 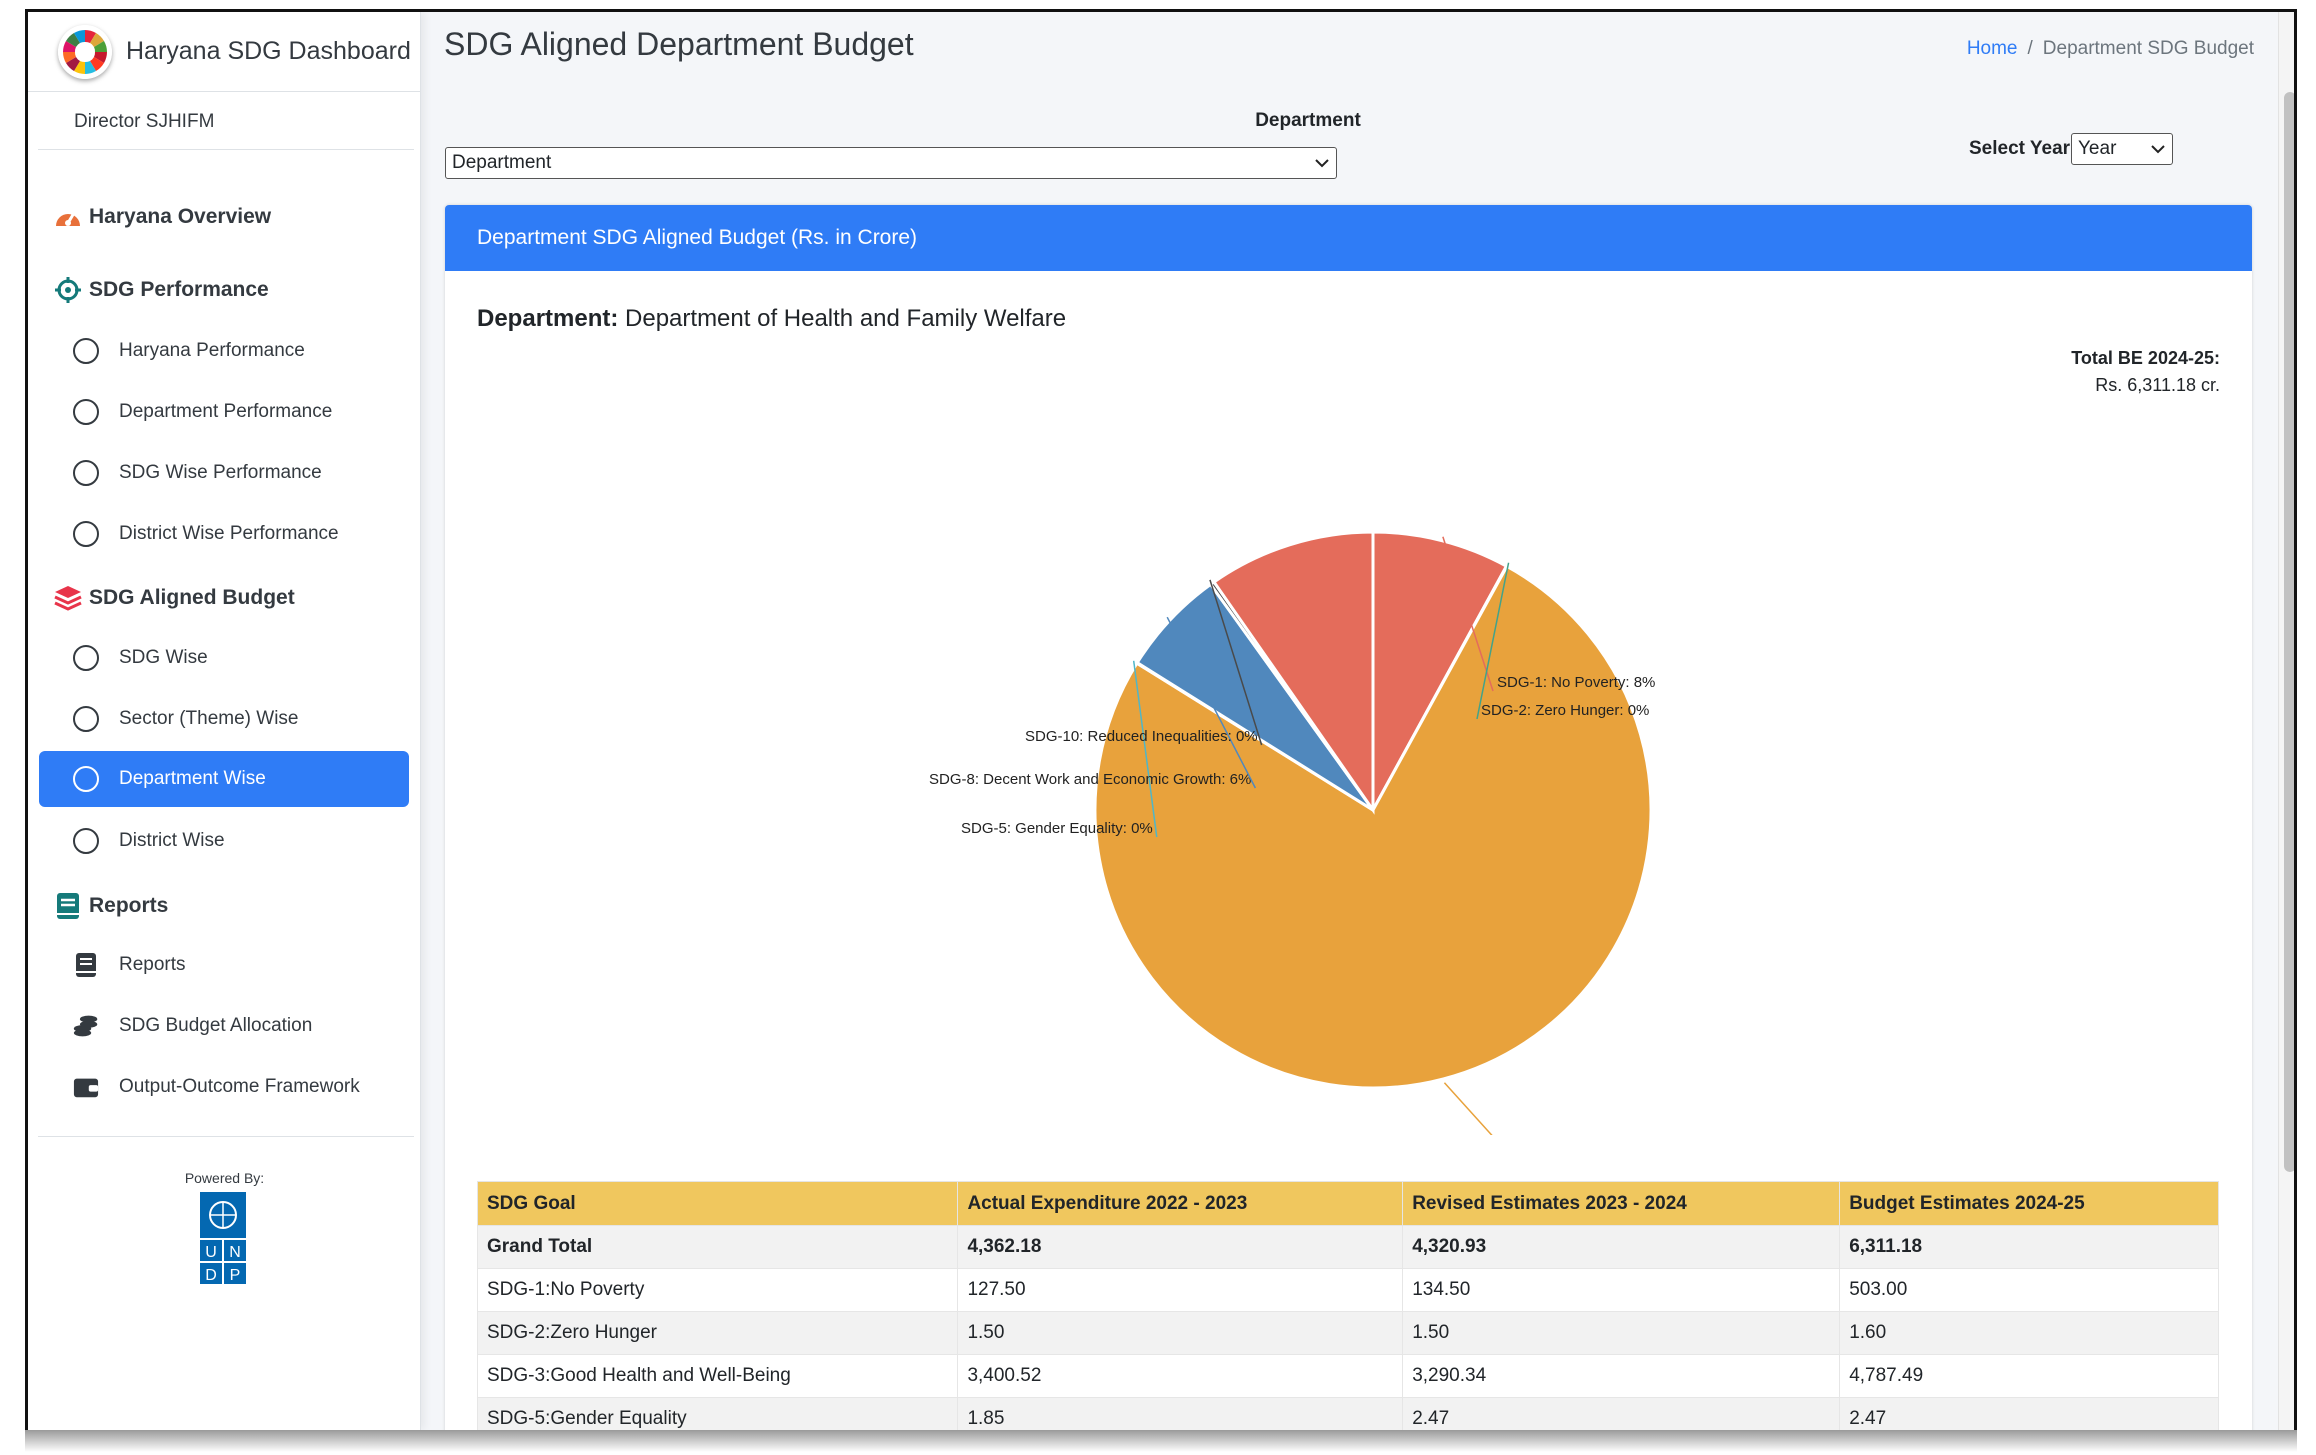 I want to click on sidebar-item-label: Reports, so click(x=152, y=964).